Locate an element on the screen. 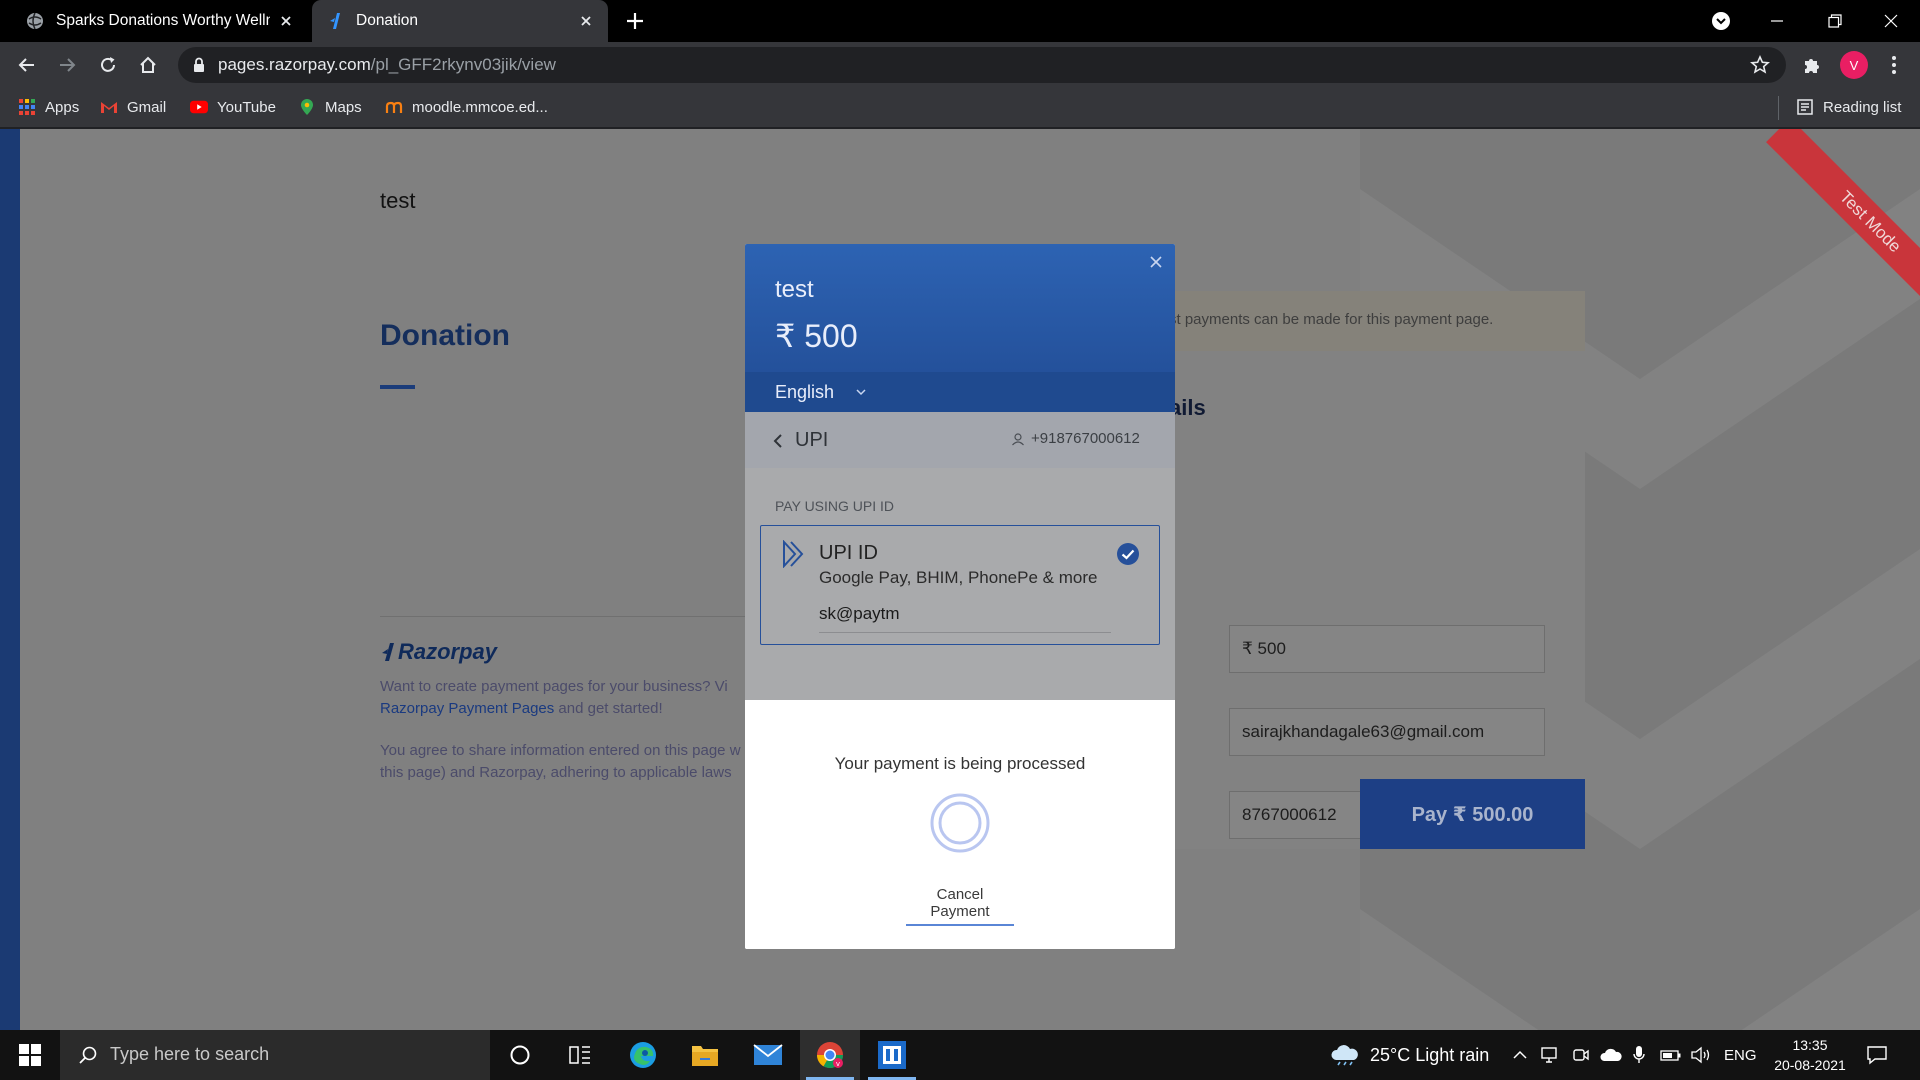 The height and width of the screenshot is (1080, 1920). page-merchant-name: test is located at coordinates (398, 200).